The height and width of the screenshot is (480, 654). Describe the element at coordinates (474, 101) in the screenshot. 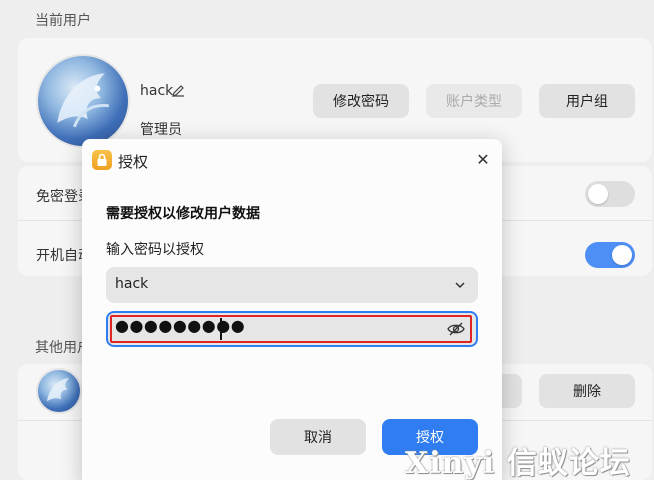

I see `account-type-button: 账户类型` at that location.